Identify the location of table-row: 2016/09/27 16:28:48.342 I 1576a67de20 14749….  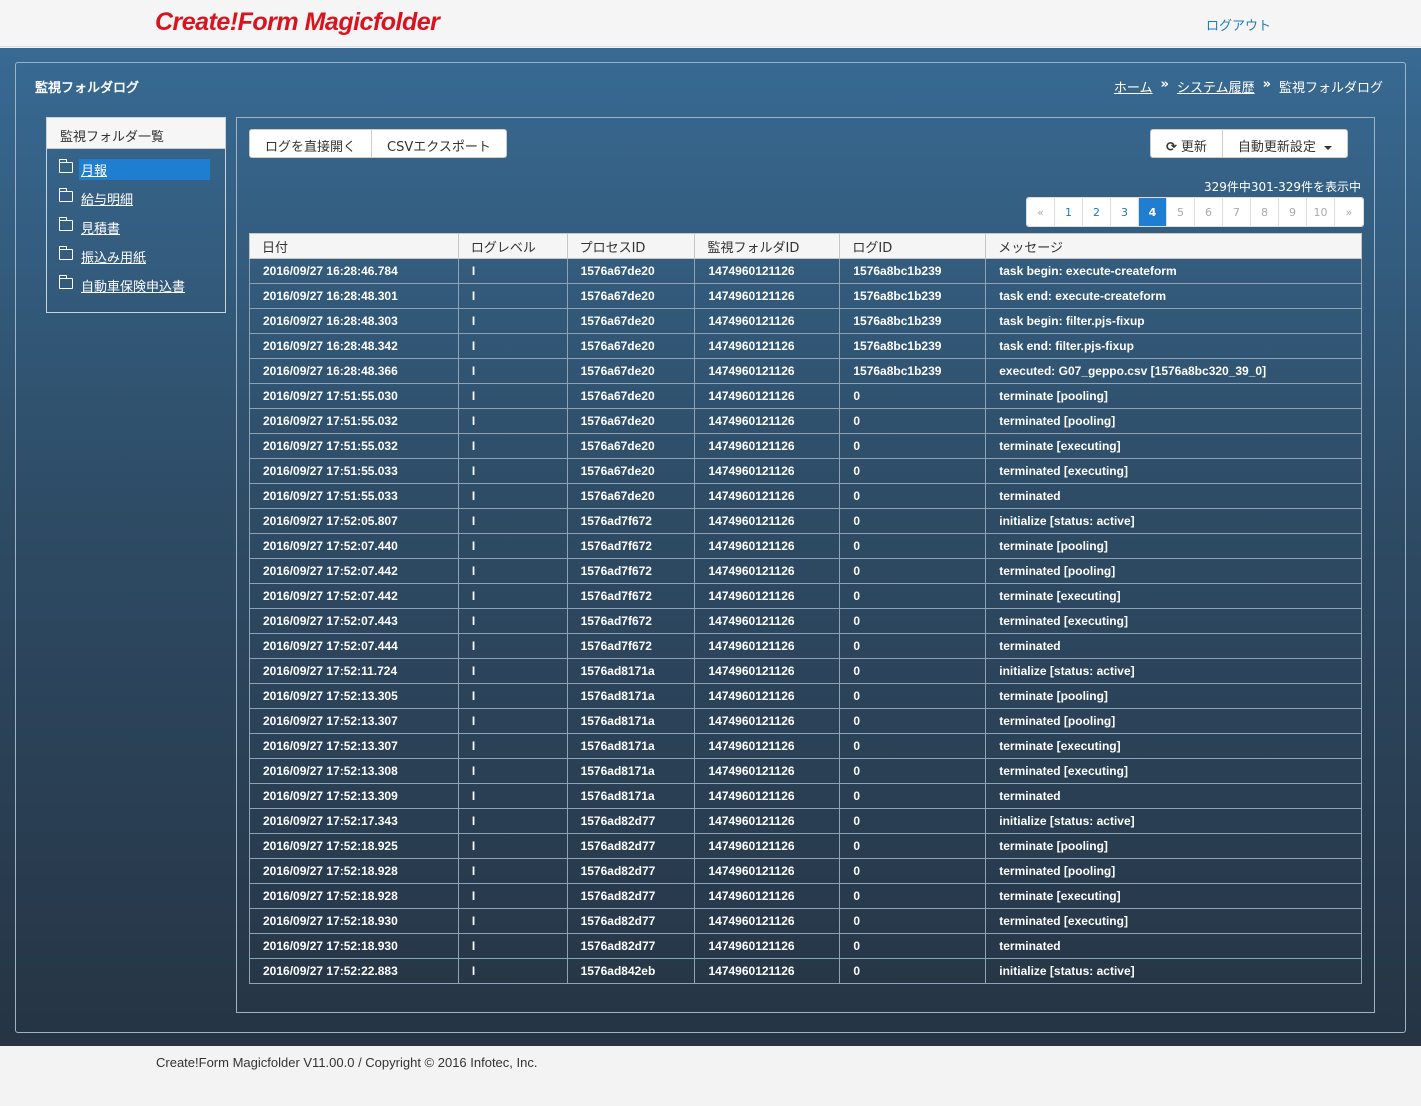
(805, 346).